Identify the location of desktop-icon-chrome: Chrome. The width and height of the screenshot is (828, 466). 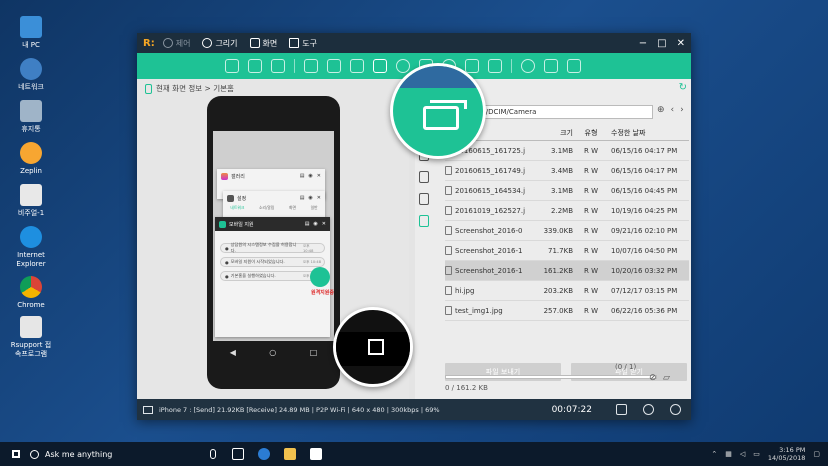
(31, 293).